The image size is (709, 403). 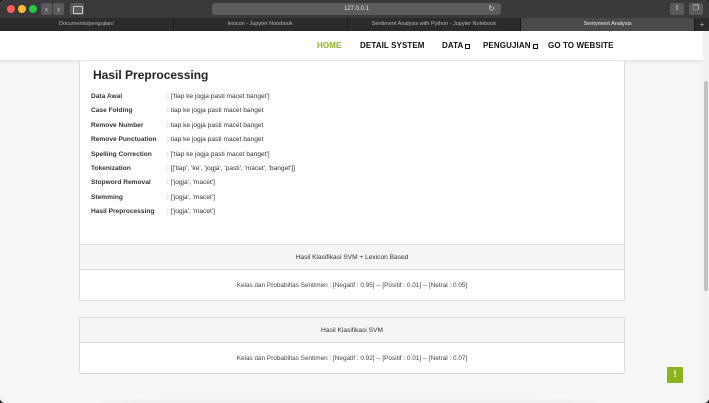 I want to click on address-bar: 127.0.0.1 ↻, so click(x=356, y=9).